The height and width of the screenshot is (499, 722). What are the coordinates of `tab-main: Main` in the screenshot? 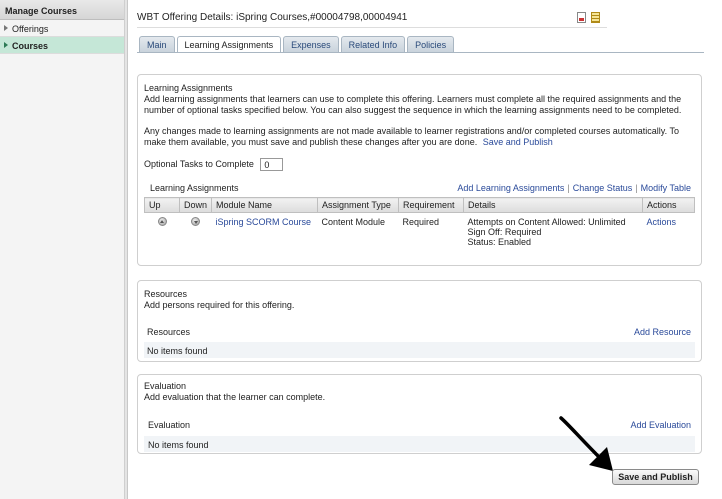 It's located at (157, 44).